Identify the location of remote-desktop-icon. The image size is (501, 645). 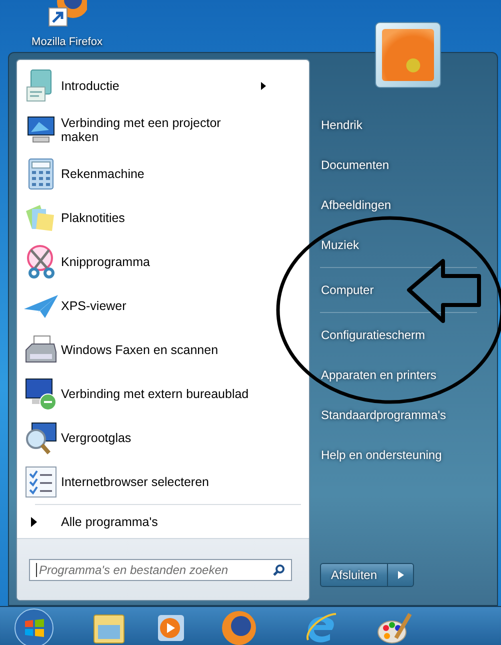
(41, 394).